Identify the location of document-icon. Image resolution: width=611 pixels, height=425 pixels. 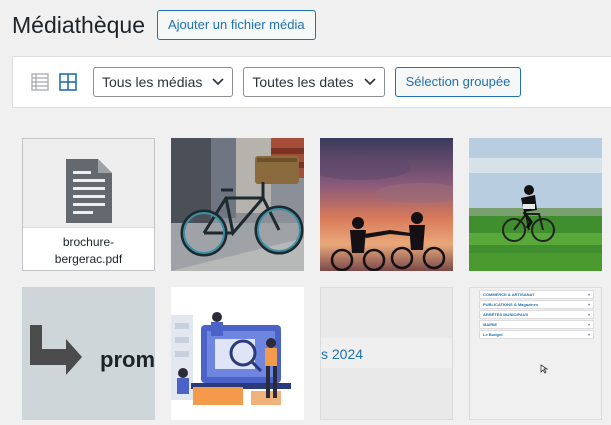
(88, 191).